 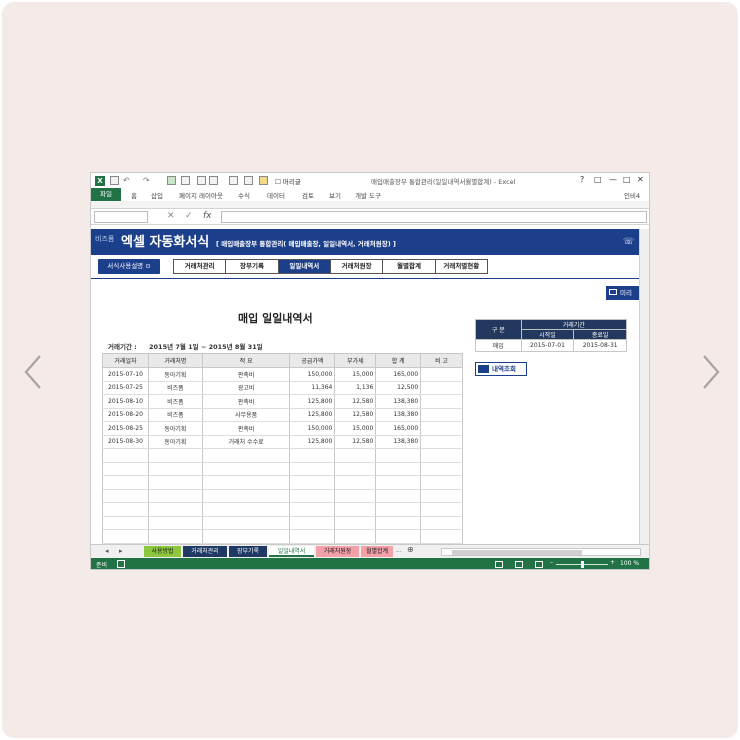 I want to click on table-cell: 비즈폼, so click(x=175, y=401).